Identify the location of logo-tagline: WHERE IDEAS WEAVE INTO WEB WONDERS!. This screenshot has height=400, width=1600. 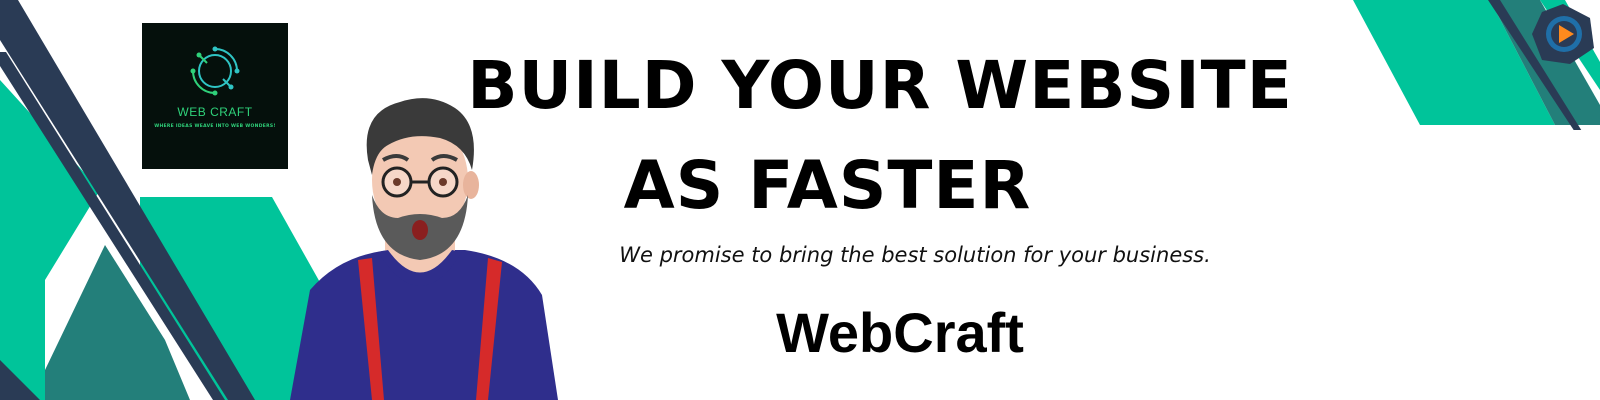
(215, 126).